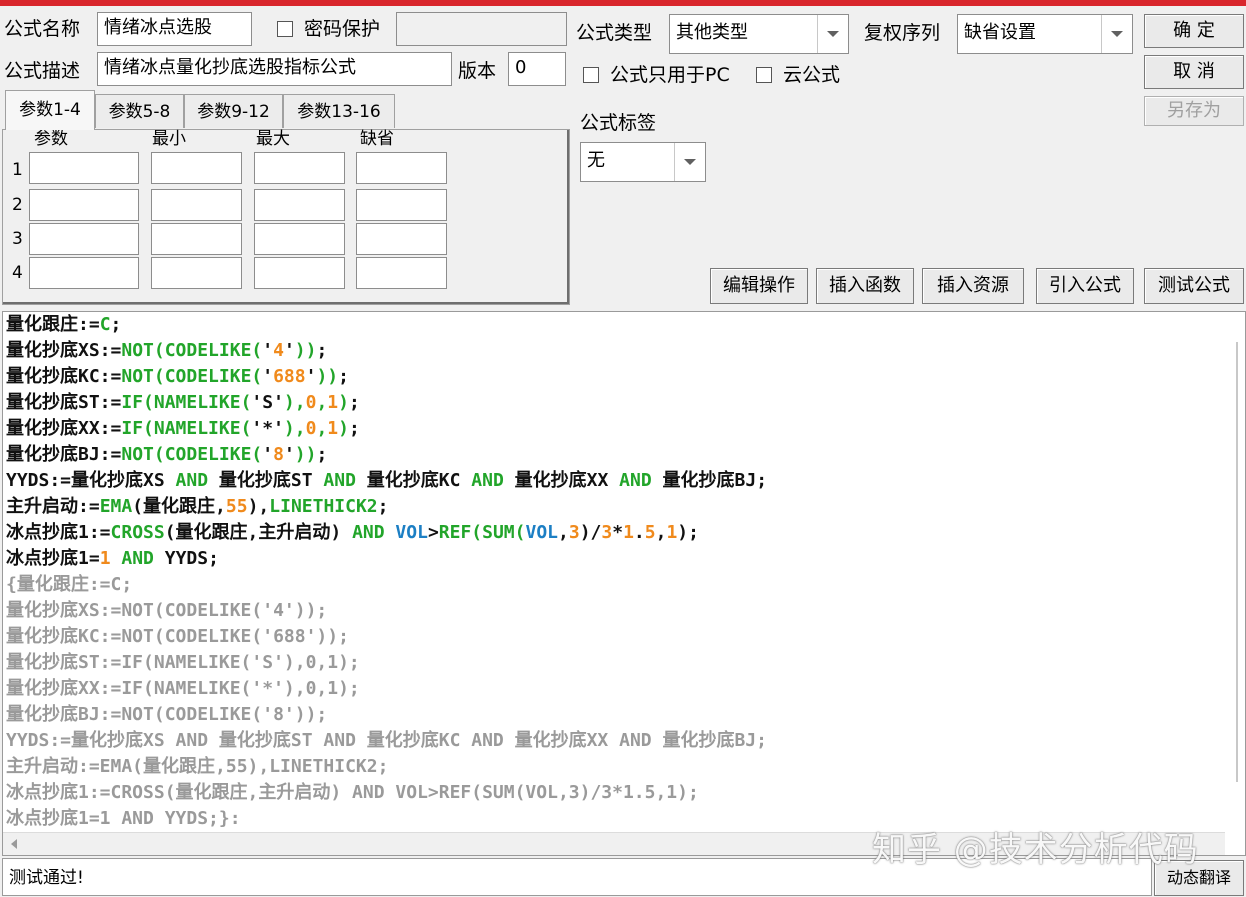 This screenshot has width=1246, height=897. What do you see at coordinates (537, 69) in the screenshot?
I see `version-input: 0` at bounding box center [537, 69].